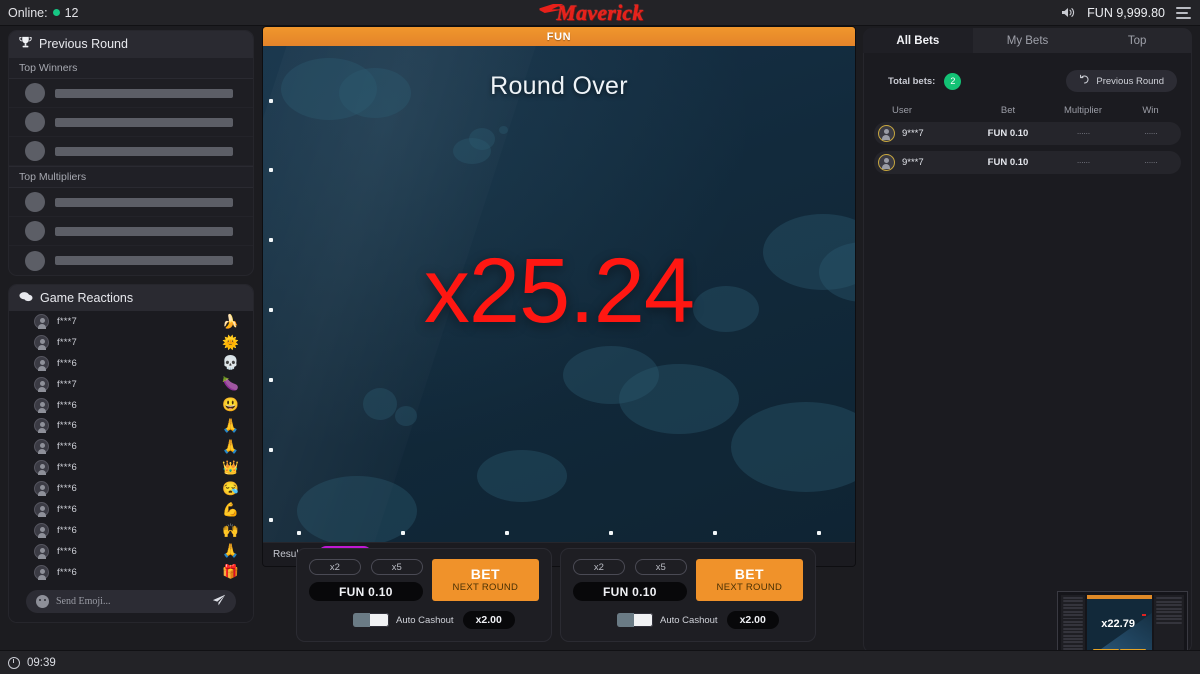 The width and height of the screenshot is (1200, 674). What do you see at coordinates (902, 110) in the screenshot?
I see `column-header-user: User` at bounding box center [902, 110].